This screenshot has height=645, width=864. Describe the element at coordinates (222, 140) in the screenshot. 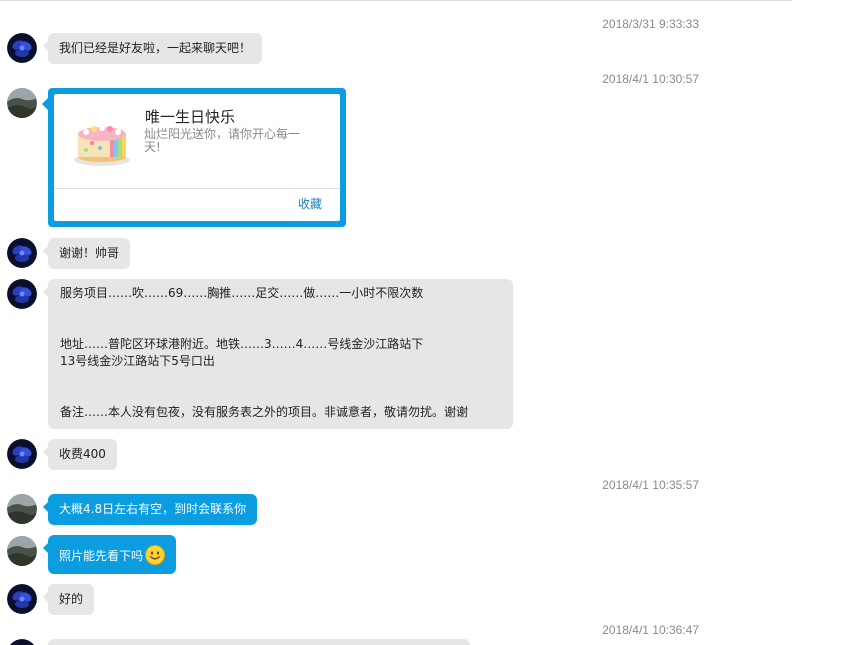

I see `card-description: 灿烂阳光送你，请你开心每一天!` at that location.